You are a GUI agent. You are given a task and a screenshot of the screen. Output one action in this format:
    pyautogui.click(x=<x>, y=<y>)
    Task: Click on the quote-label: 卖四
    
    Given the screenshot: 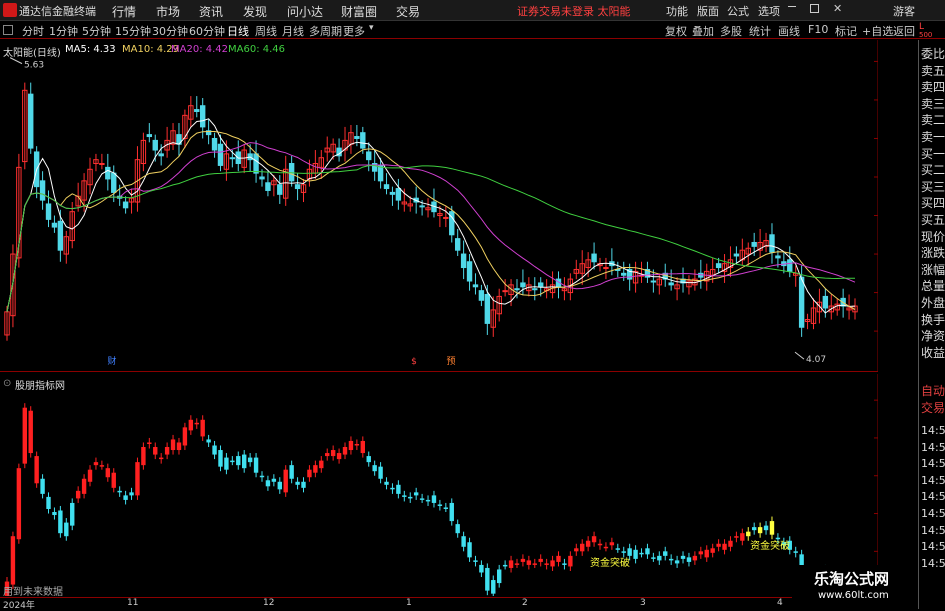 What is the action you would take?
    pyautogui.click(x=933, y=87)
    